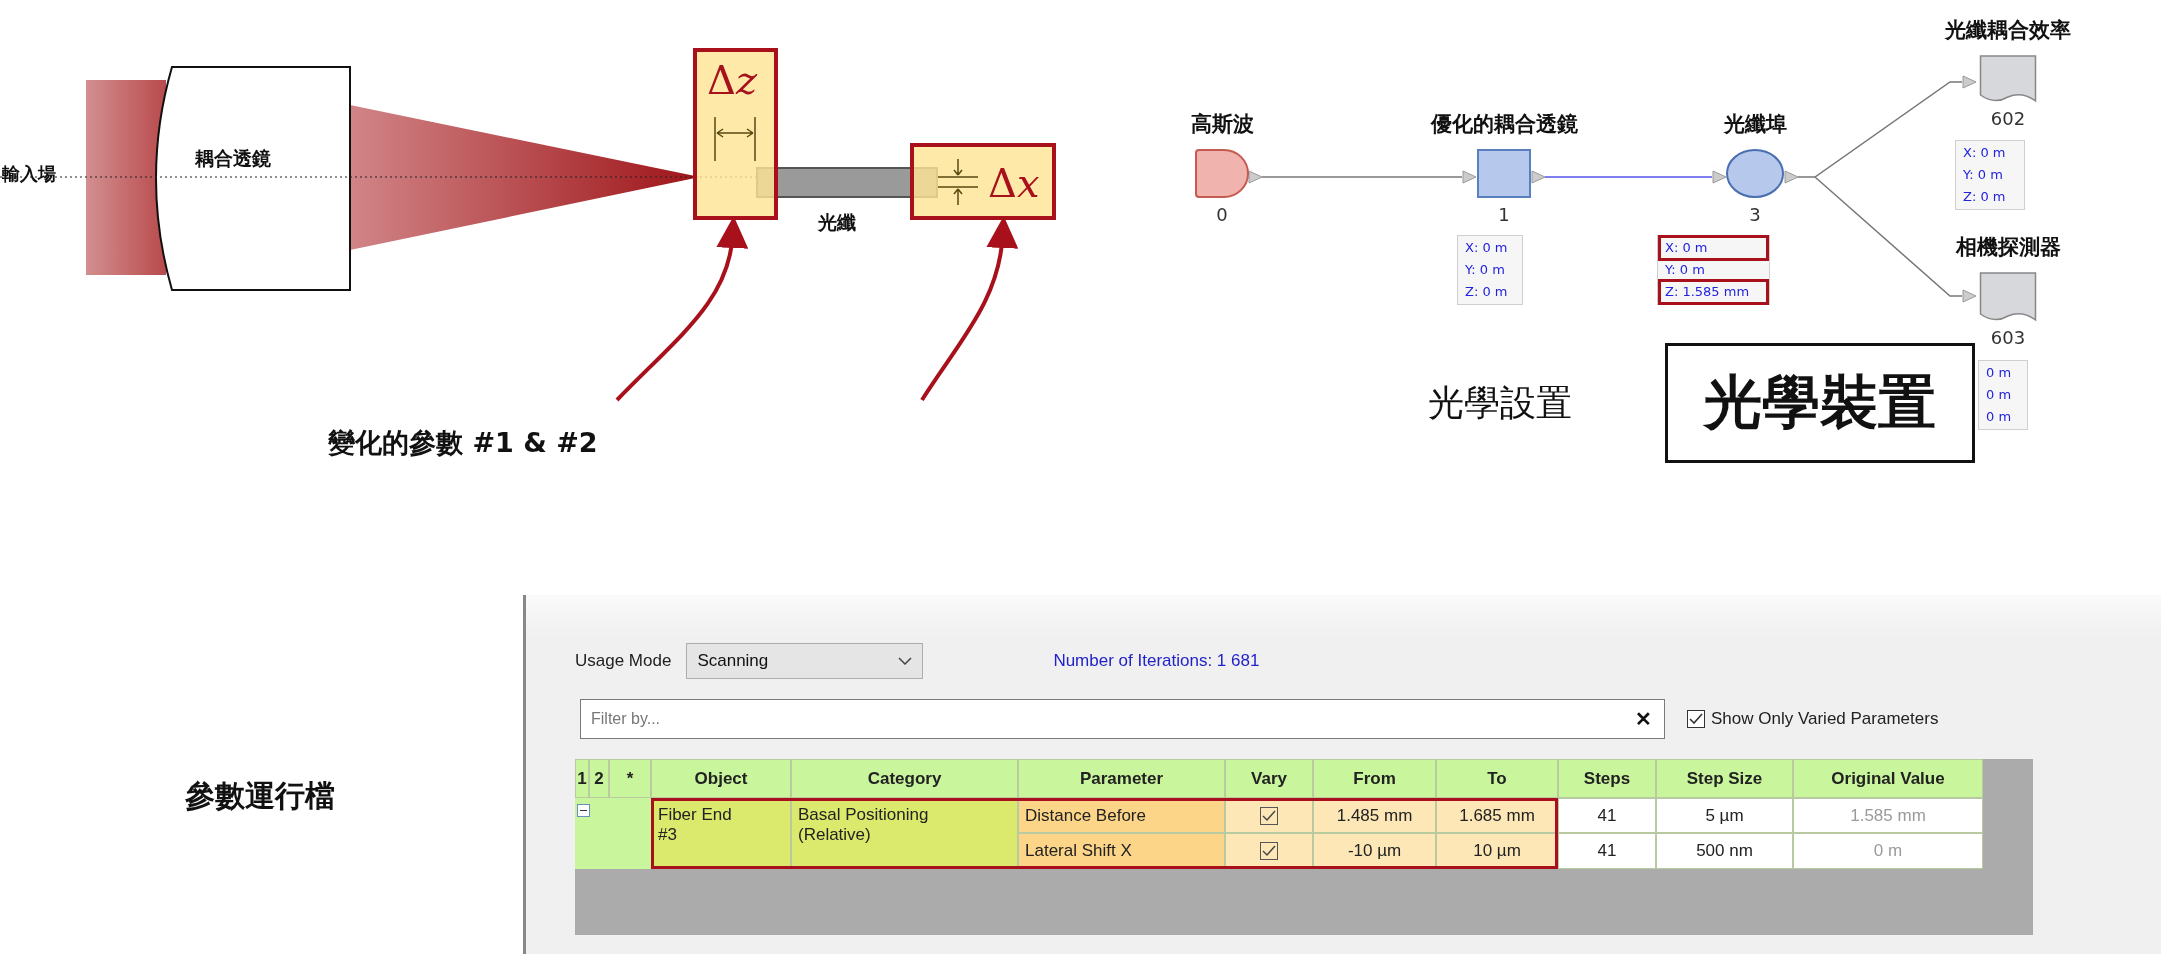  What do you see at coordinates (623, 661) in the screenshot?
I see `usage-mode-label: Usage Mode` at bounding box center [623, 661].